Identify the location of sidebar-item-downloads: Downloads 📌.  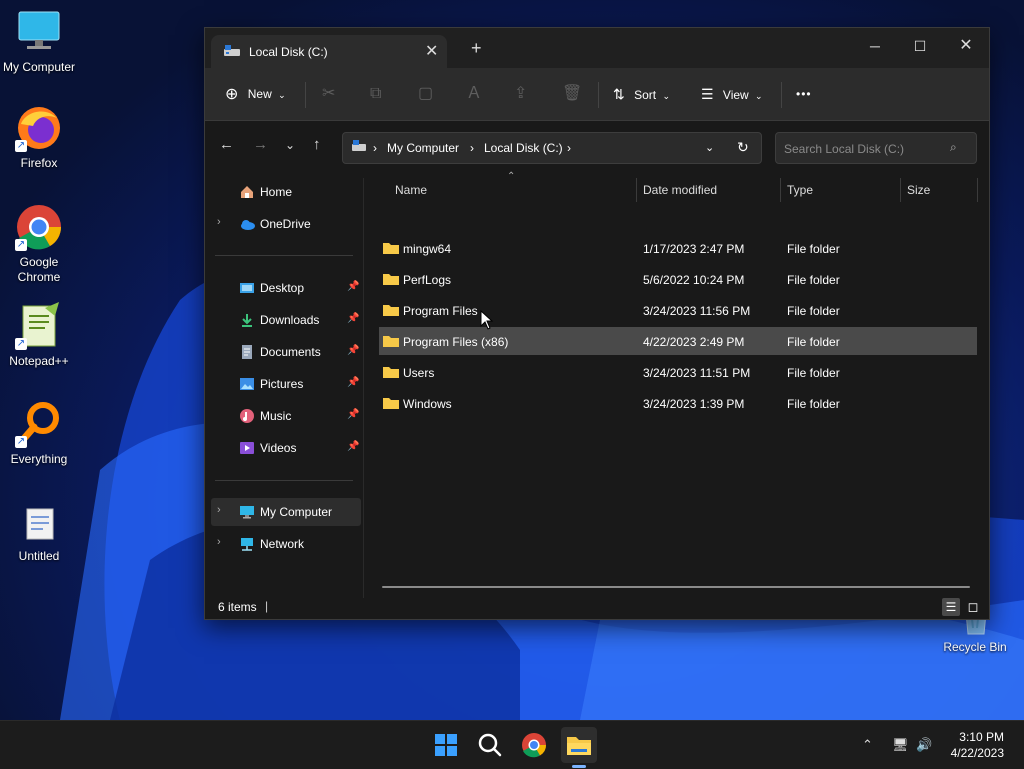
(286, 320).